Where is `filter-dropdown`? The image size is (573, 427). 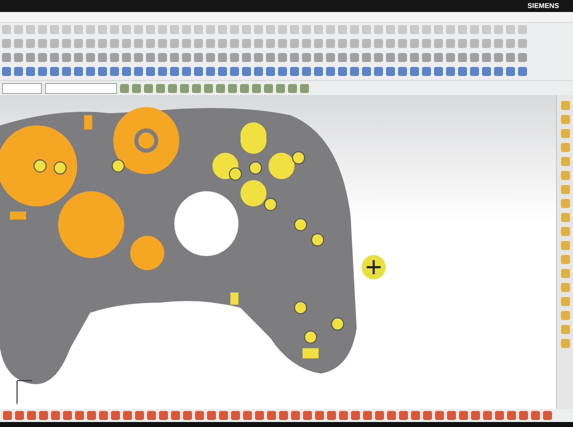 filter-dropdown is located at coordinates (22, 88).